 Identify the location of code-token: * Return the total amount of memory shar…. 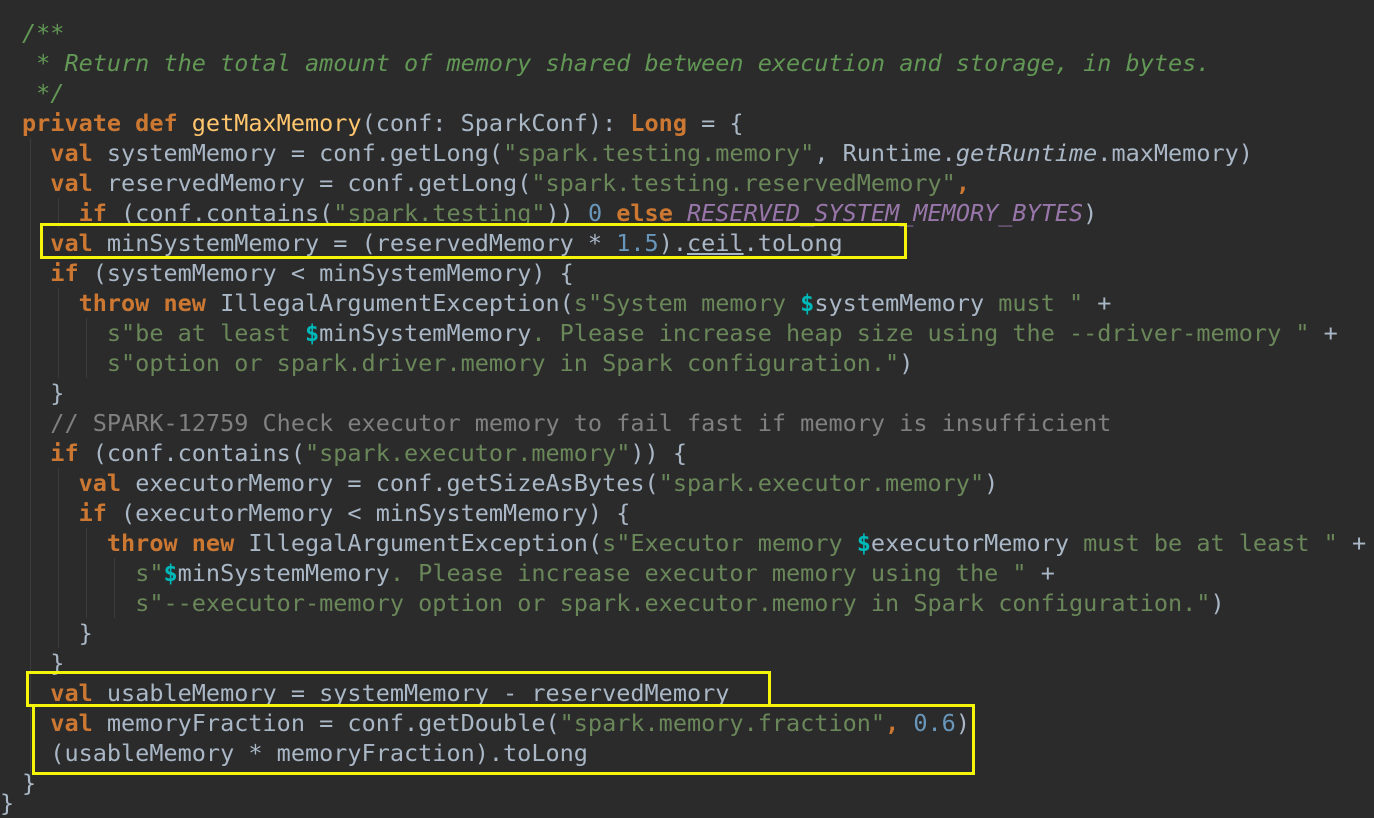
(616, 63).